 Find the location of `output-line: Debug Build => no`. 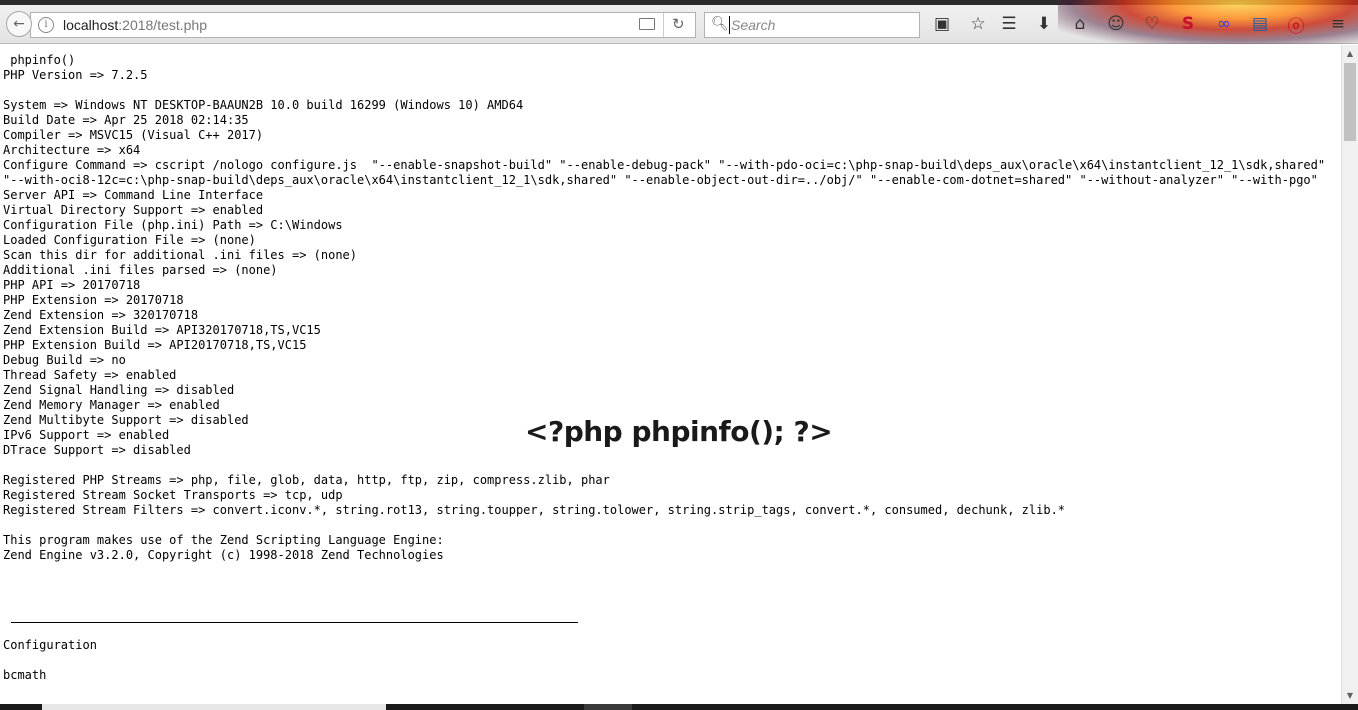

output-line: Debug Build => no is located at coordinates (64, 360).